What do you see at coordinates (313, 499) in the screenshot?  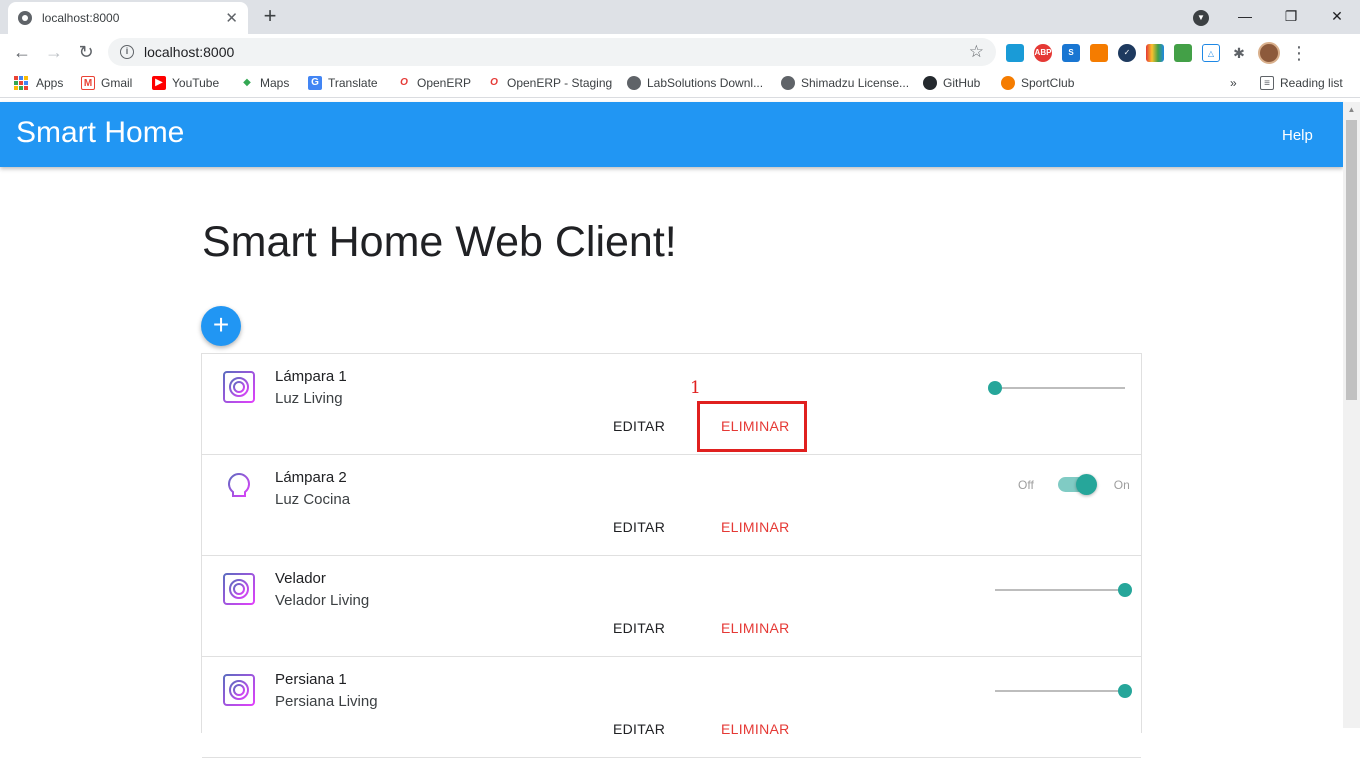 I see `device-location: Luz Cocina` at bounding box center [313, 499].